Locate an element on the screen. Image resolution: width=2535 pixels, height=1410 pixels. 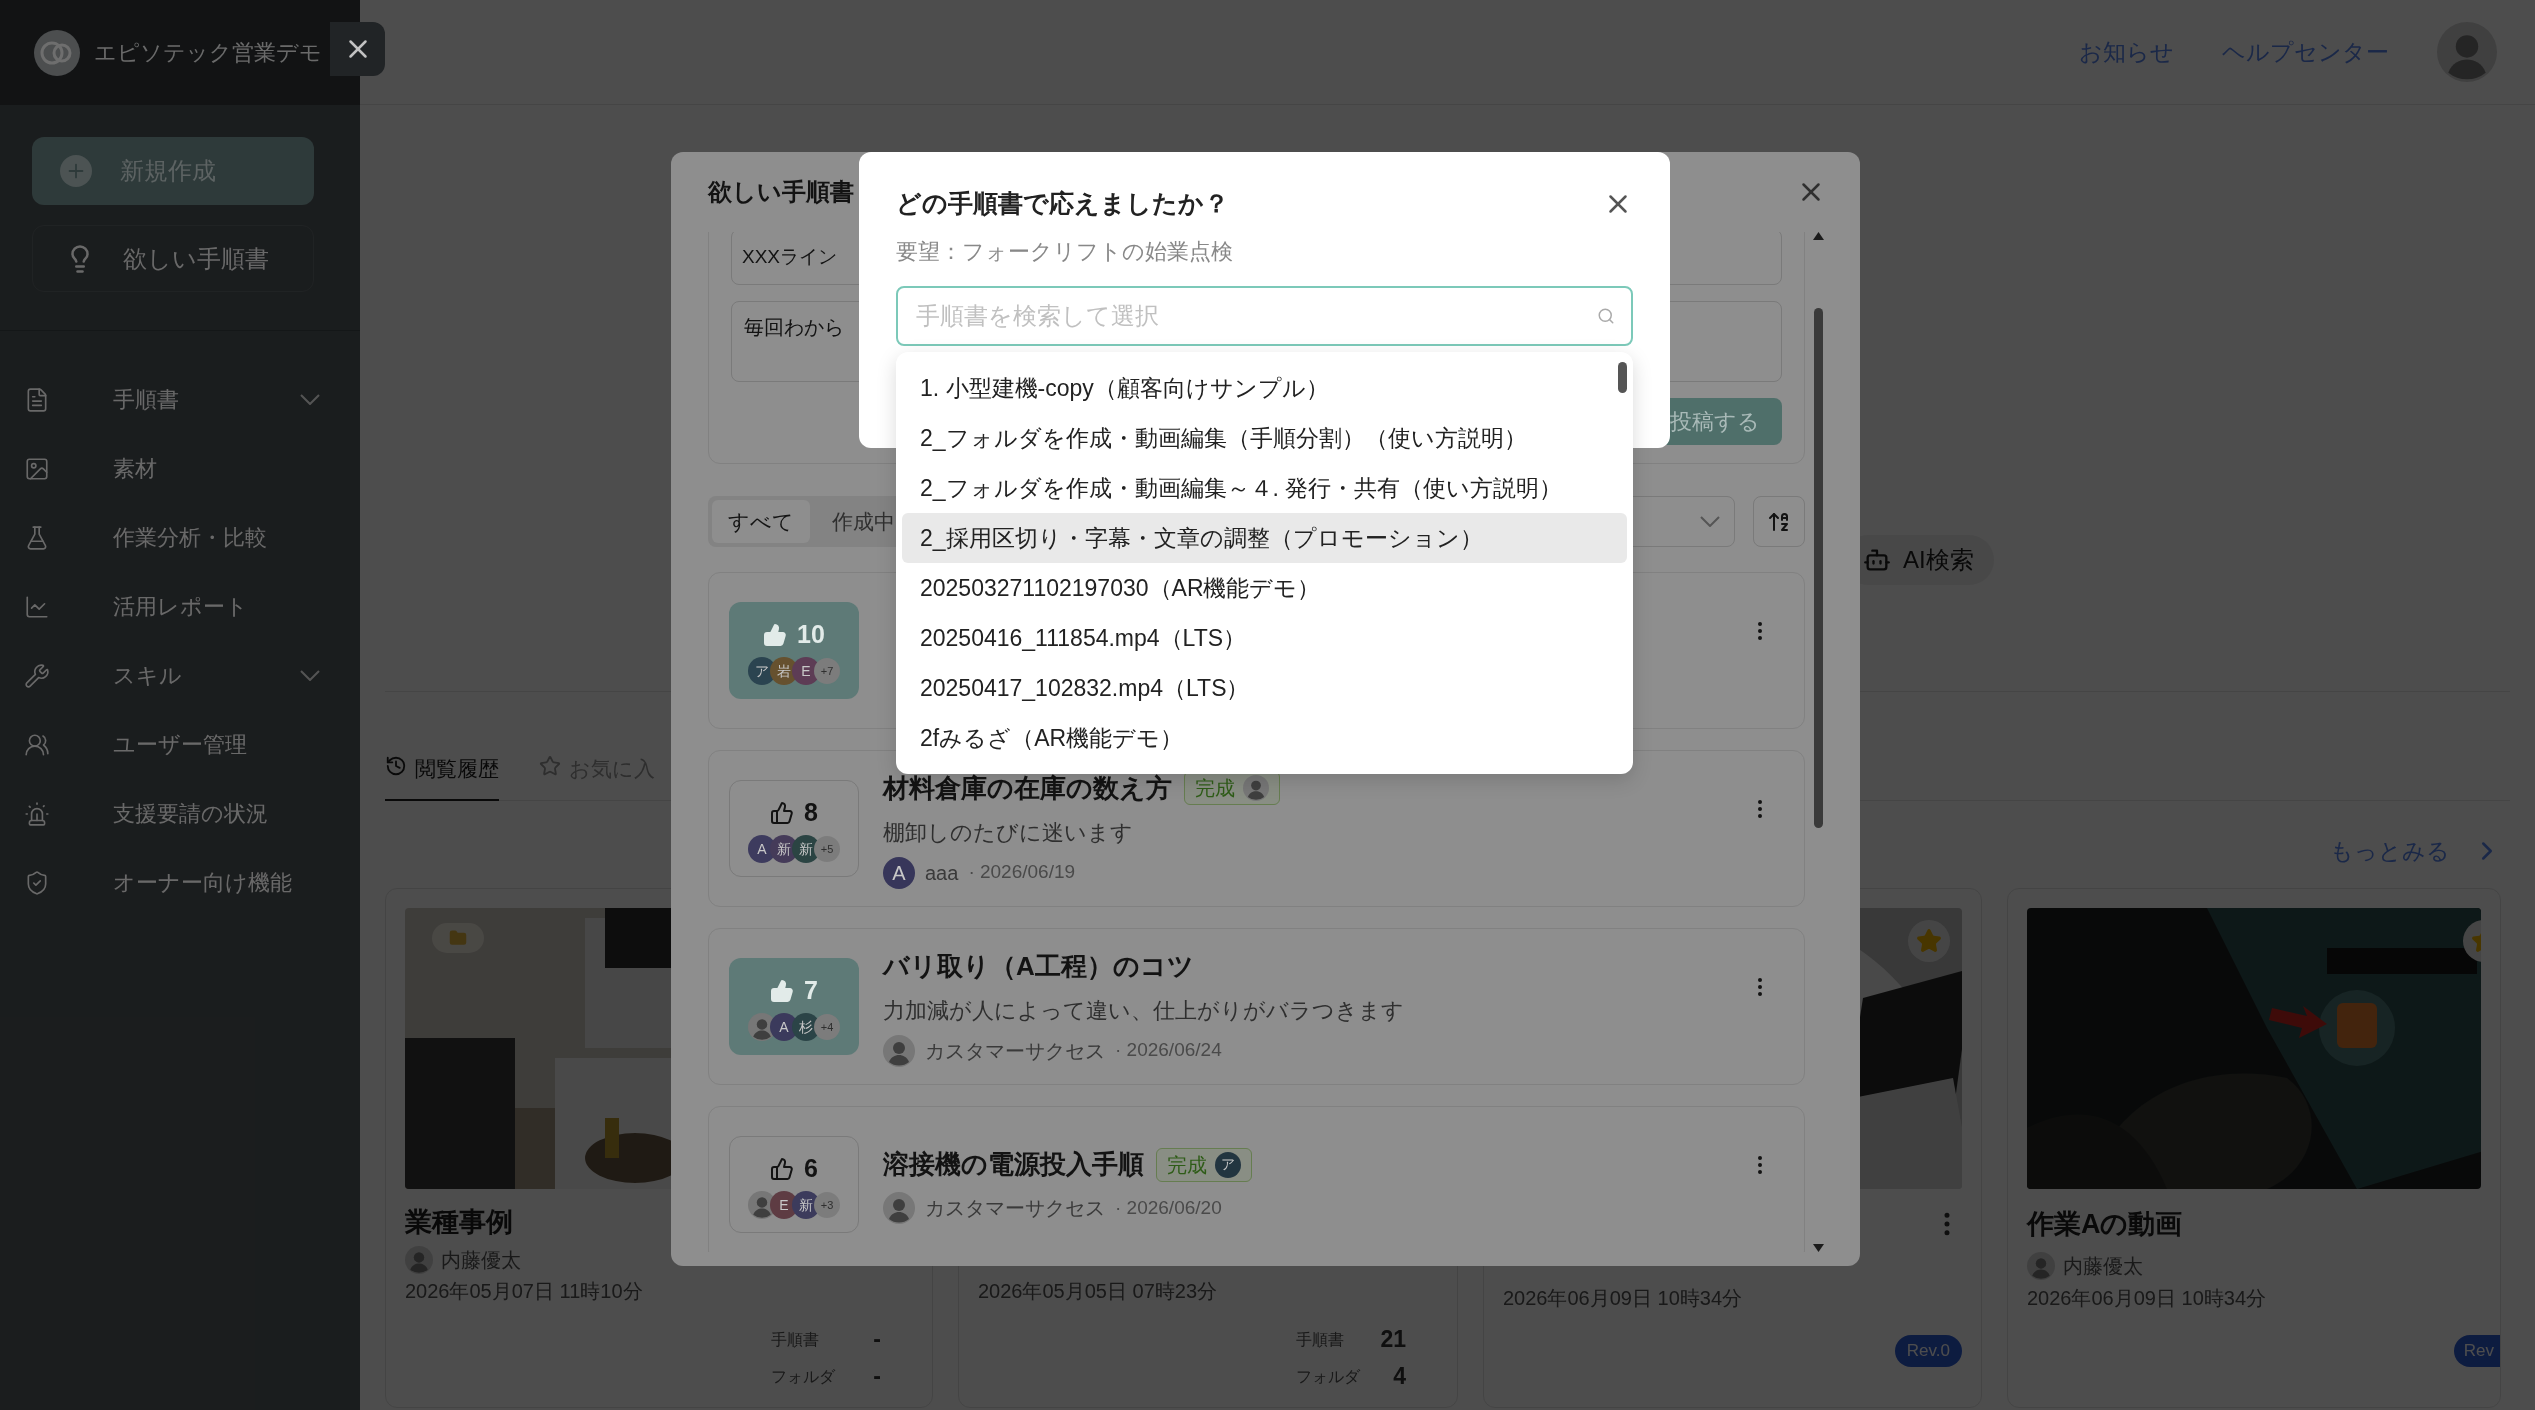
nav-item: 活用レポート is located at coordinates (180, 606).